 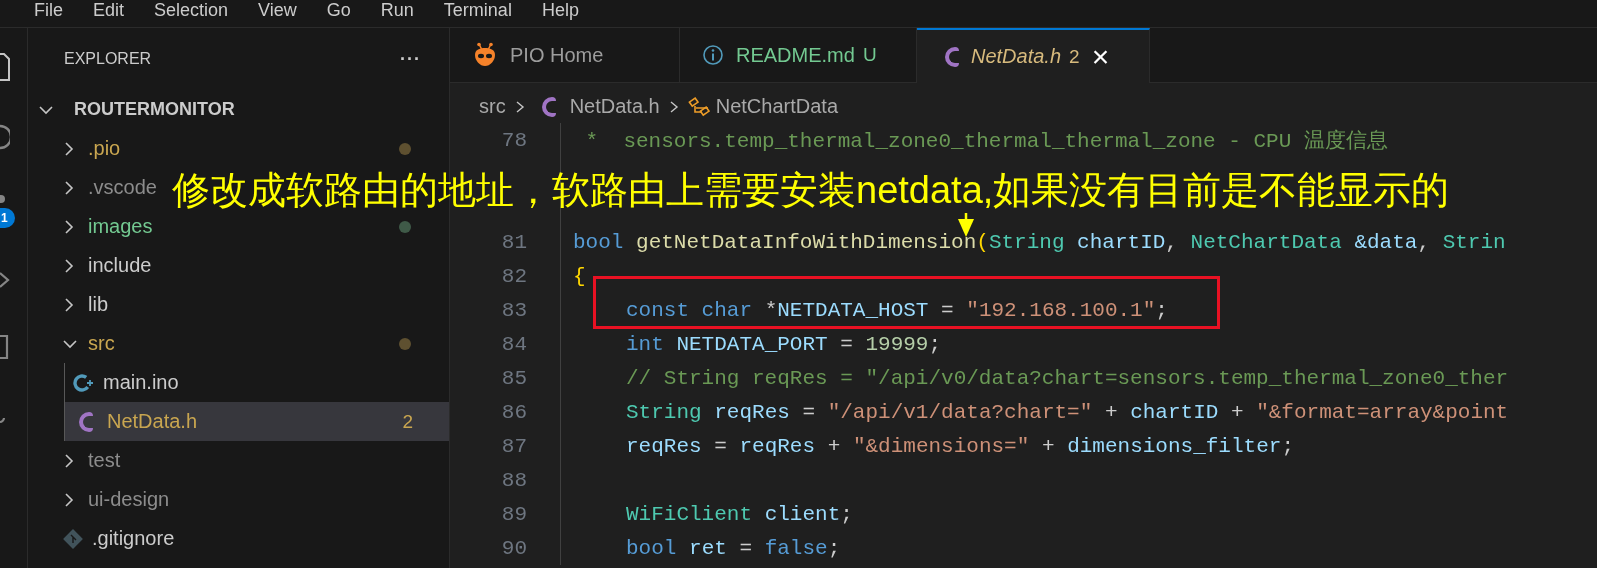 I want to click on line-number: 87, so click(x=513, y=446).